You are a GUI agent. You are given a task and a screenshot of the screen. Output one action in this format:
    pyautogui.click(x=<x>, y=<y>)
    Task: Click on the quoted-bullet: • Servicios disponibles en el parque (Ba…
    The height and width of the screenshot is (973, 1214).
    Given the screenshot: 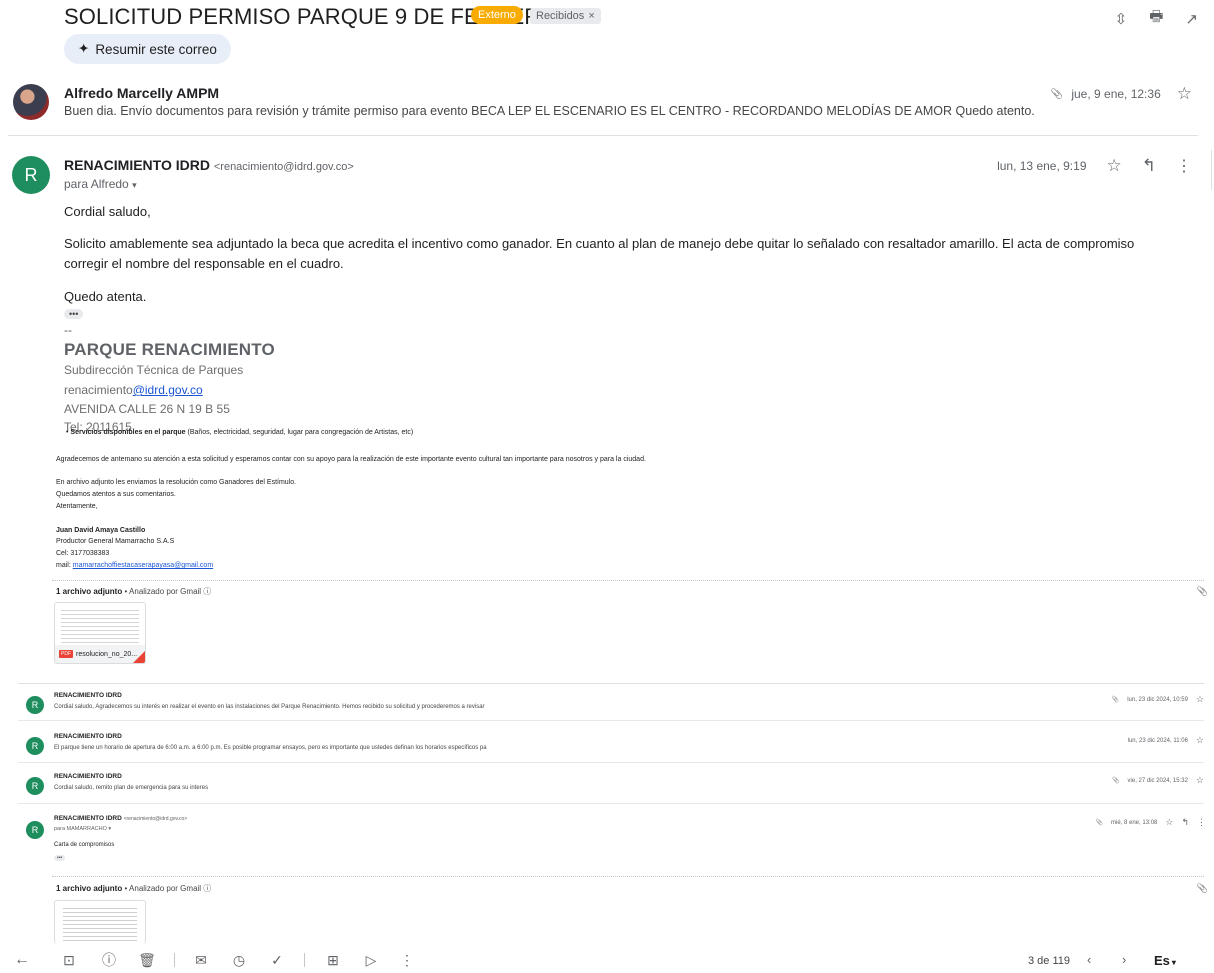 What is the action you would take?
    pyautogui.click(x=240, y=432)
    